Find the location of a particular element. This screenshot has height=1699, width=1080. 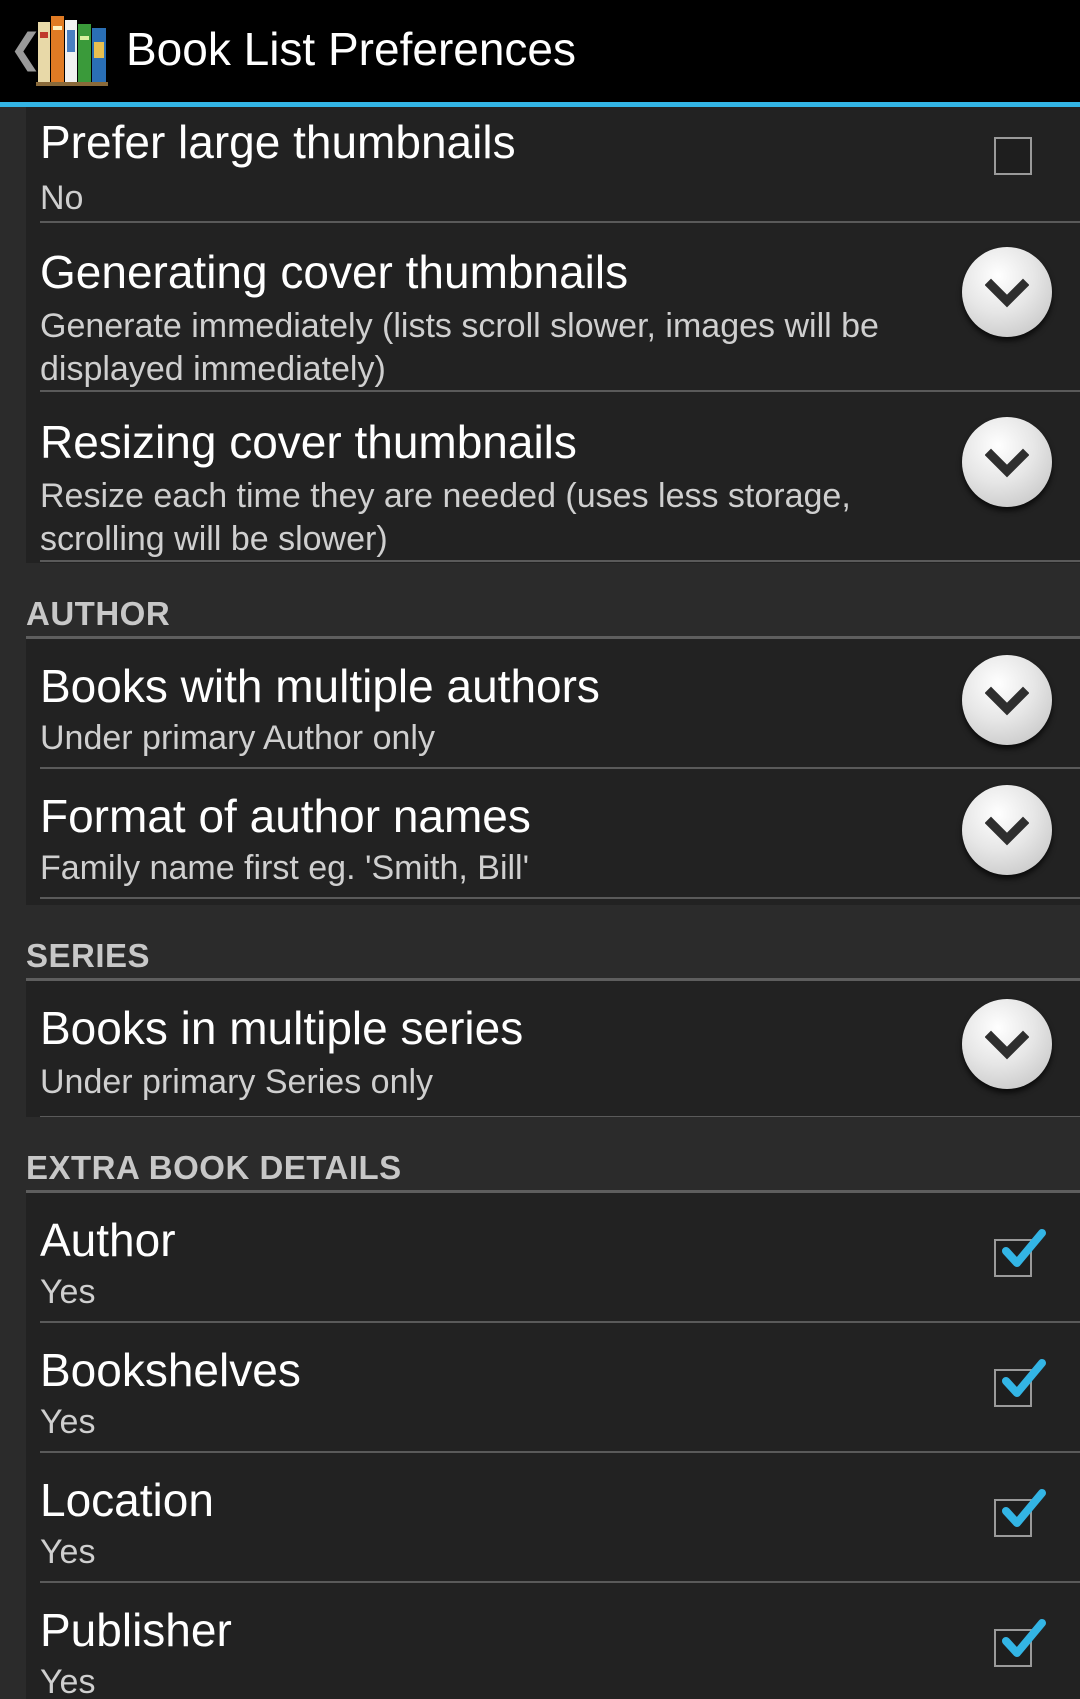

prefer-large-thumbnails-item: Prefer large thumbnails No is located at coordinates (553, 166).